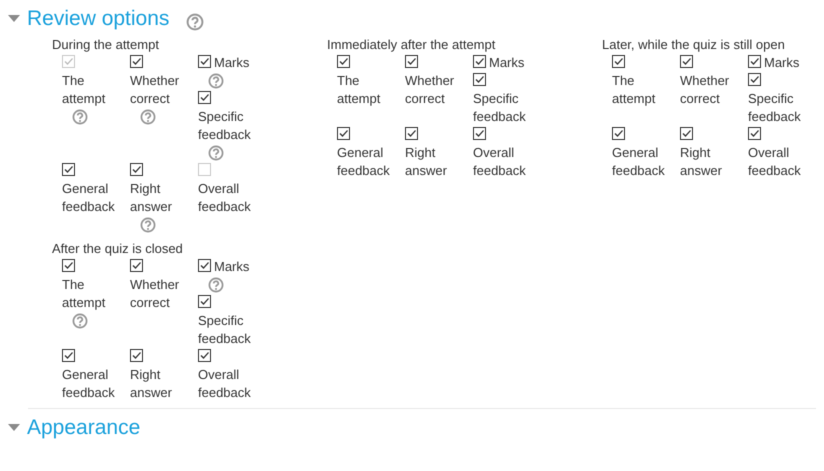 This screenshot has height=471, width=824. What do you see at coordinates (106, 45) in the screenshot?
I see `group-title: During the attempt` at bounding box center [106, 45].